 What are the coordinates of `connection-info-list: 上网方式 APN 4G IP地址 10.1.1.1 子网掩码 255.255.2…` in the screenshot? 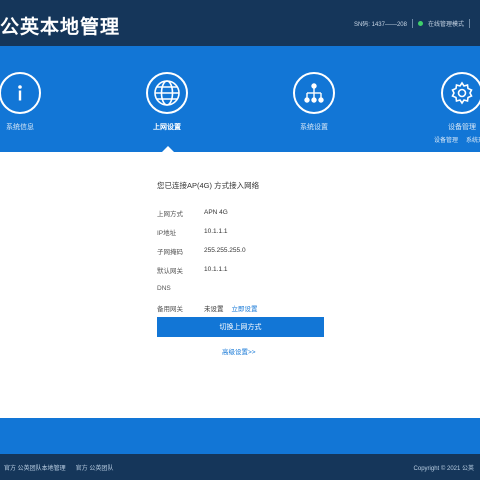 It's located at (207, 260).